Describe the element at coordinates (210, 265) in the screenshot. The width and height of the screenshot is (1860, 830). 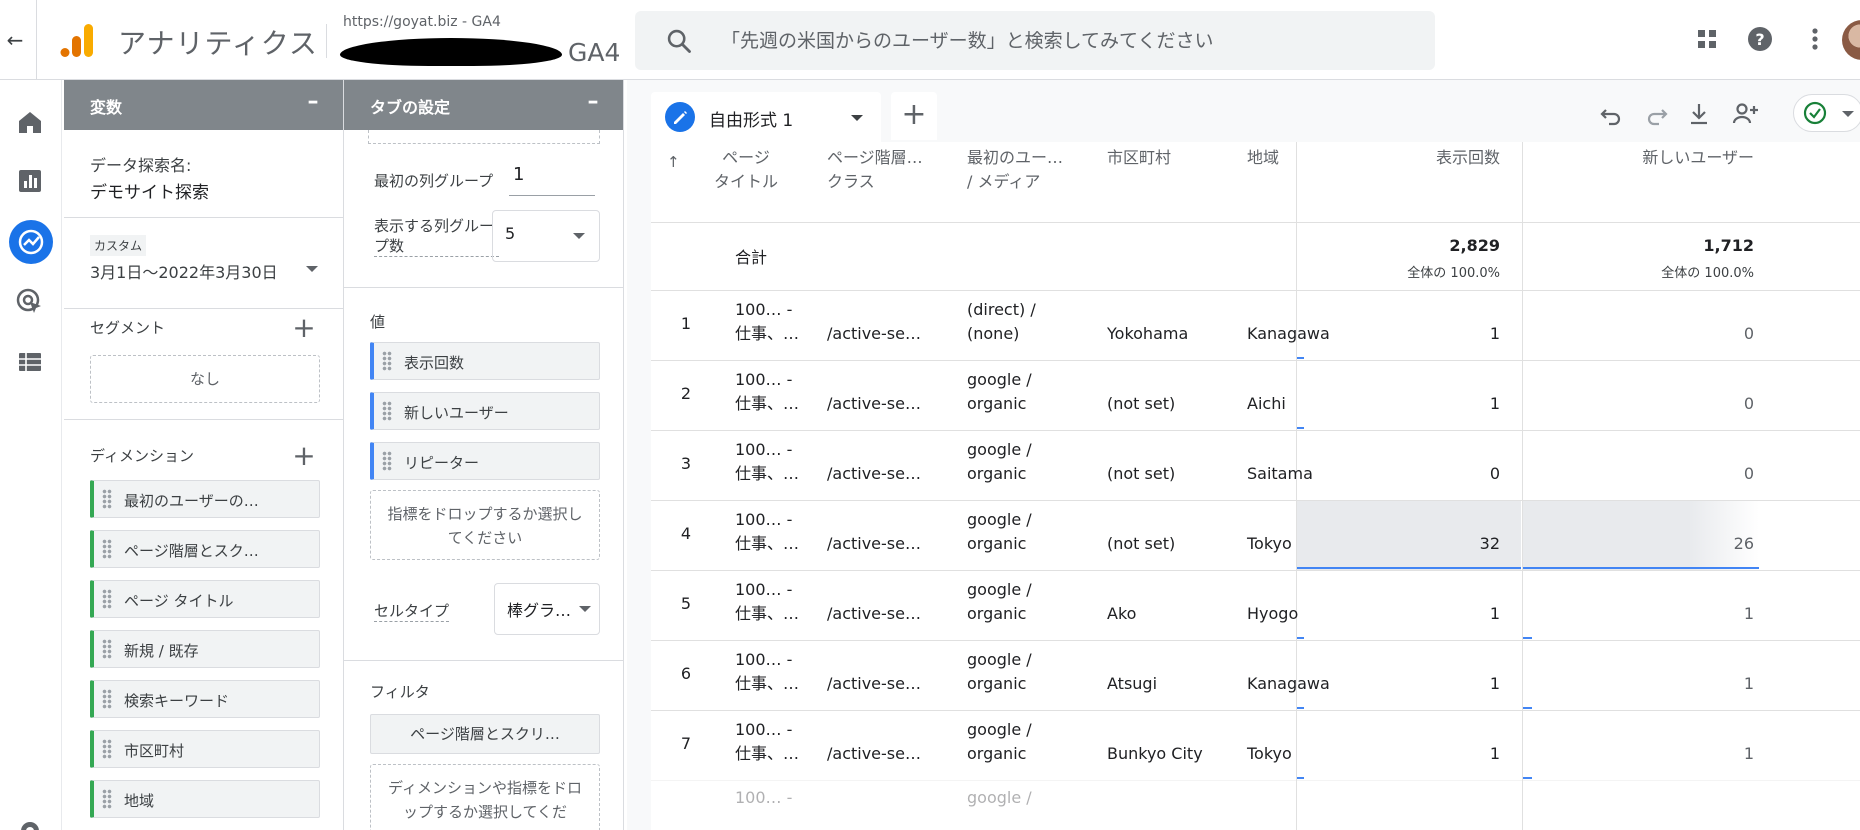
I see `date-range-picker: カスタム 3月1日～2022年3月30日` at that location.